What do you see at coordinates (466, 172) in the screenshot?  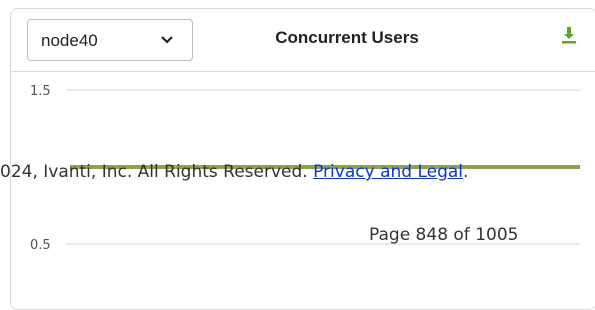 I see `copyright-period: .` at bounding box center [466, 172].